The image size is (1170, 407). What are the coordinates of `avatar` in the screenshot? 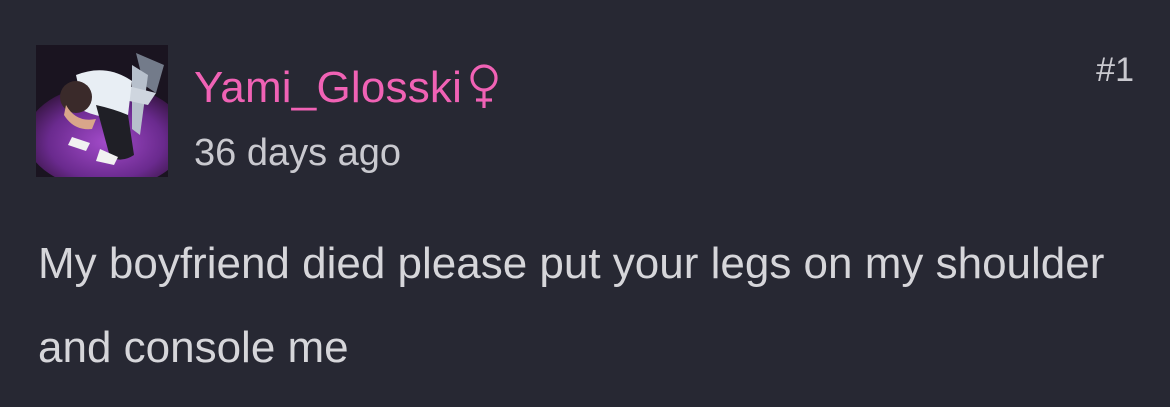 It's located at (102, 111).